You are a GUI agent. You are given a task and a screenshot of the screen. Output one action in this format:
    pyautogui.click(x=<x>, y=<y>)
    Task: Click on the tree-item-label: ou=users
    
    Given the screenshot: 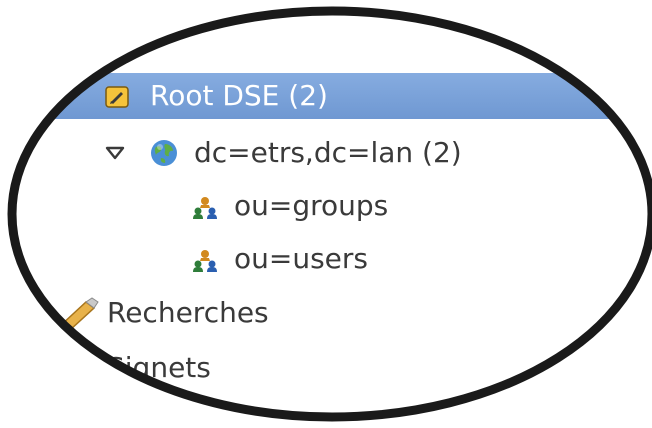 What is the action you would take?
    pyautogui.click(x=301, y=258)
    